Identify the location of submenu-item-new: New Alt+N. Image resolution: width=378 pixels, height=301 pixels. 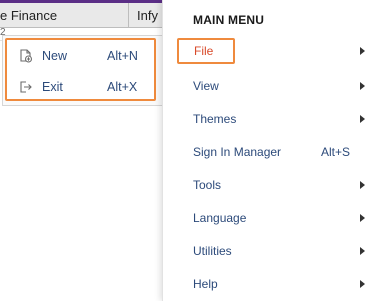
(80, 56).